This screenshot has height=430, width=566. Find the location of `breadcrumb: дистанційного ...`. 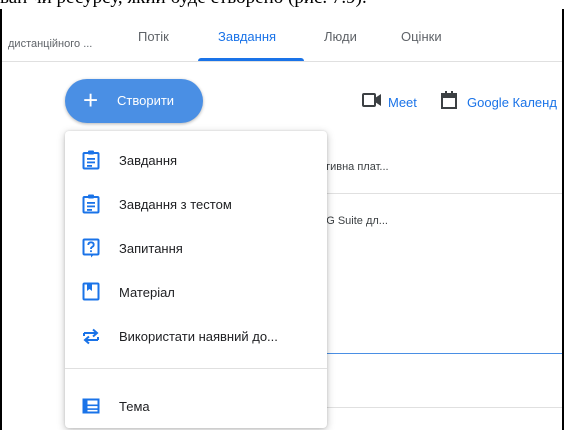

breadcrumb: дистанційного ... is located at coordinates (50, 44).